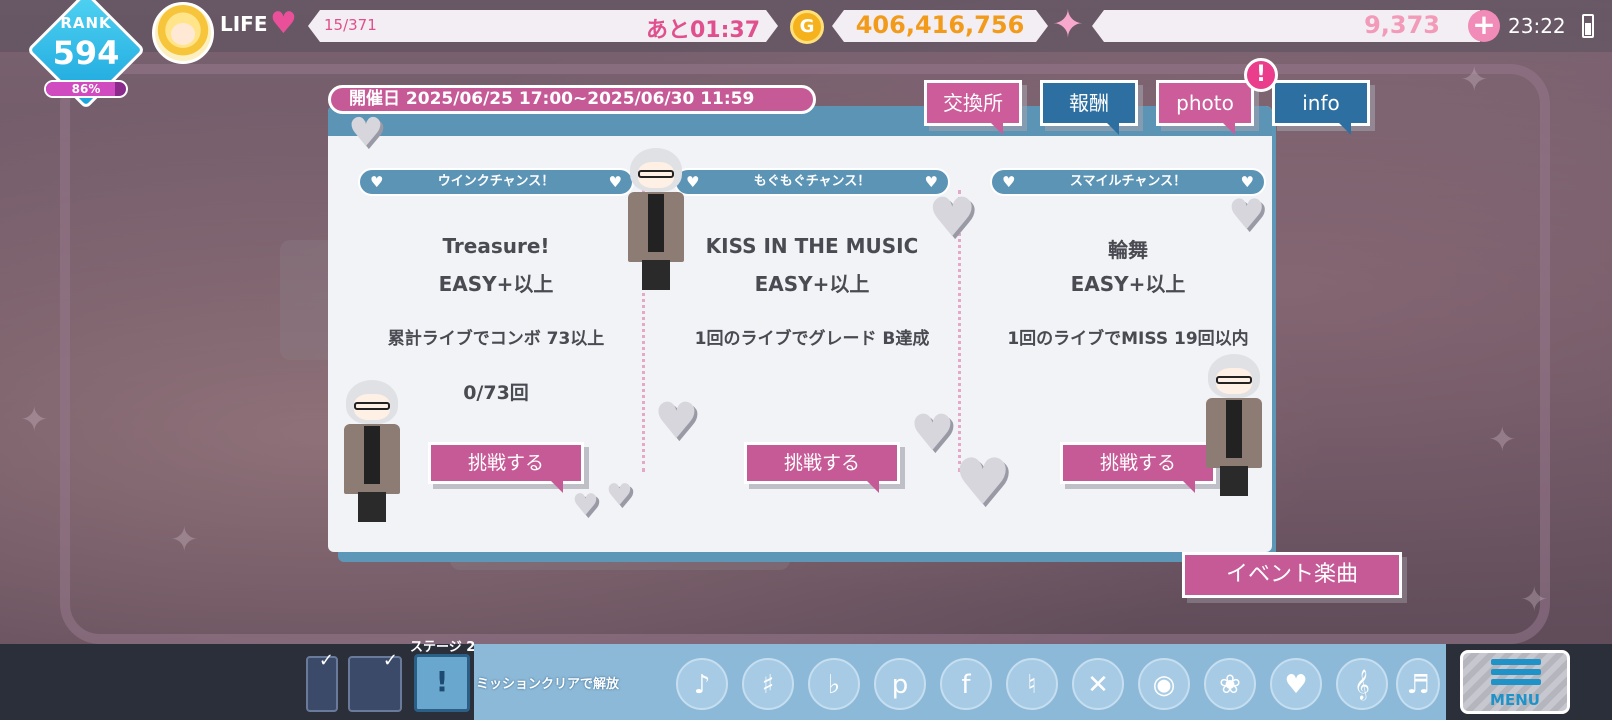  Describe the element at coordinates (966, 684) in the screenshot. I see `locked-stage-icon: f` at that location.